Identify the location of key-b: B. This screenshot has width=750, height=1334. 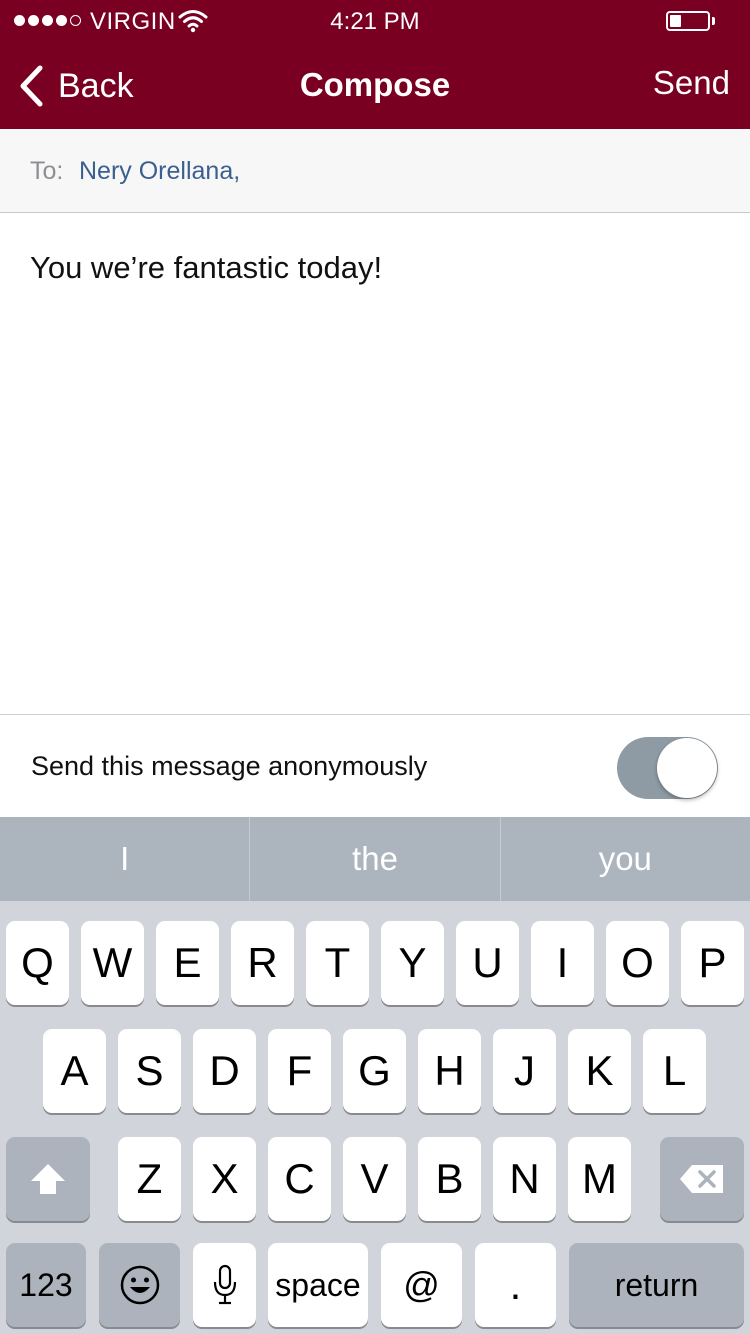
(449, 1179).